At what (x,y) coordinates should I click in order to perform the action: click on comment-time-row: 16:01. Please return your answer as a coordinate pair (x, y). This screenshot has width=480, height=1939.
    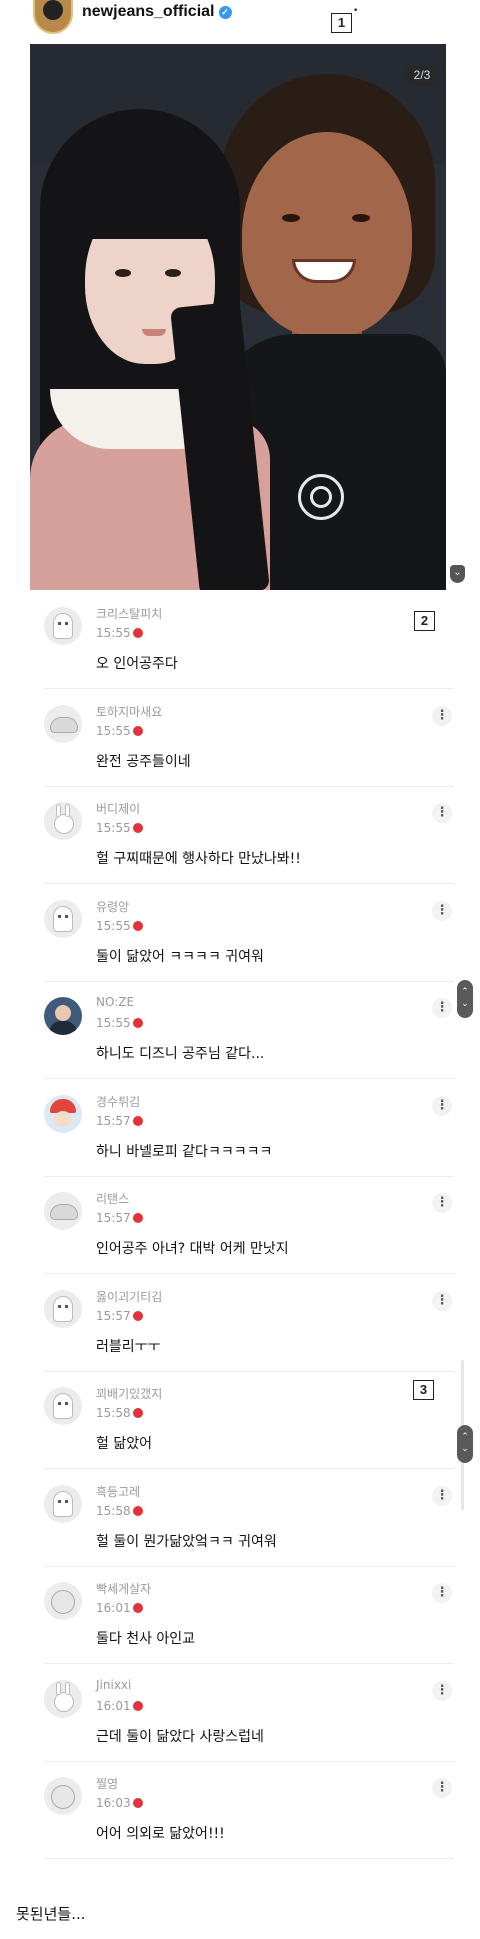
    Looking at the image, I should click on (119, 1608).